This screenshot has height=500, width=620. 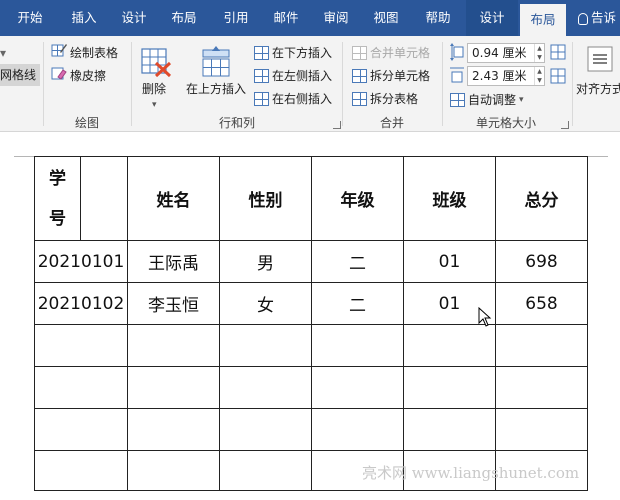 What do you see at coordinates (104, 198) in the screenshot?
I see `header-cell-empty` at bounding box center [104, 198].